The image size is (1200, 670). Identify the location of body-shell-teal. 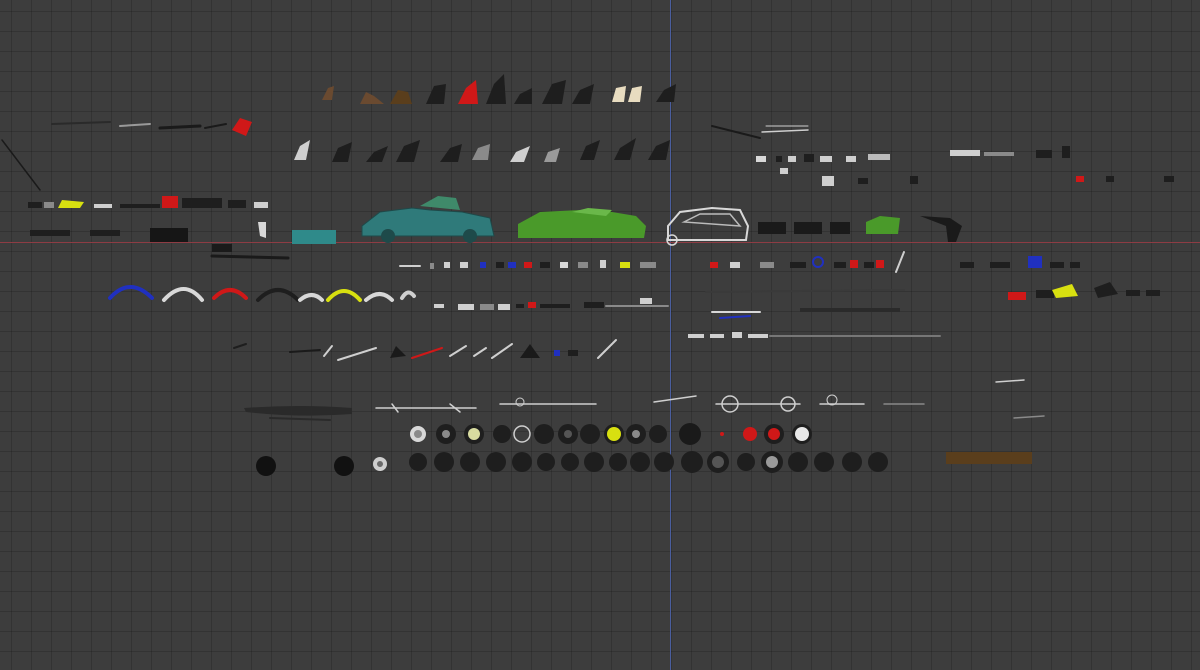
(428, 219).